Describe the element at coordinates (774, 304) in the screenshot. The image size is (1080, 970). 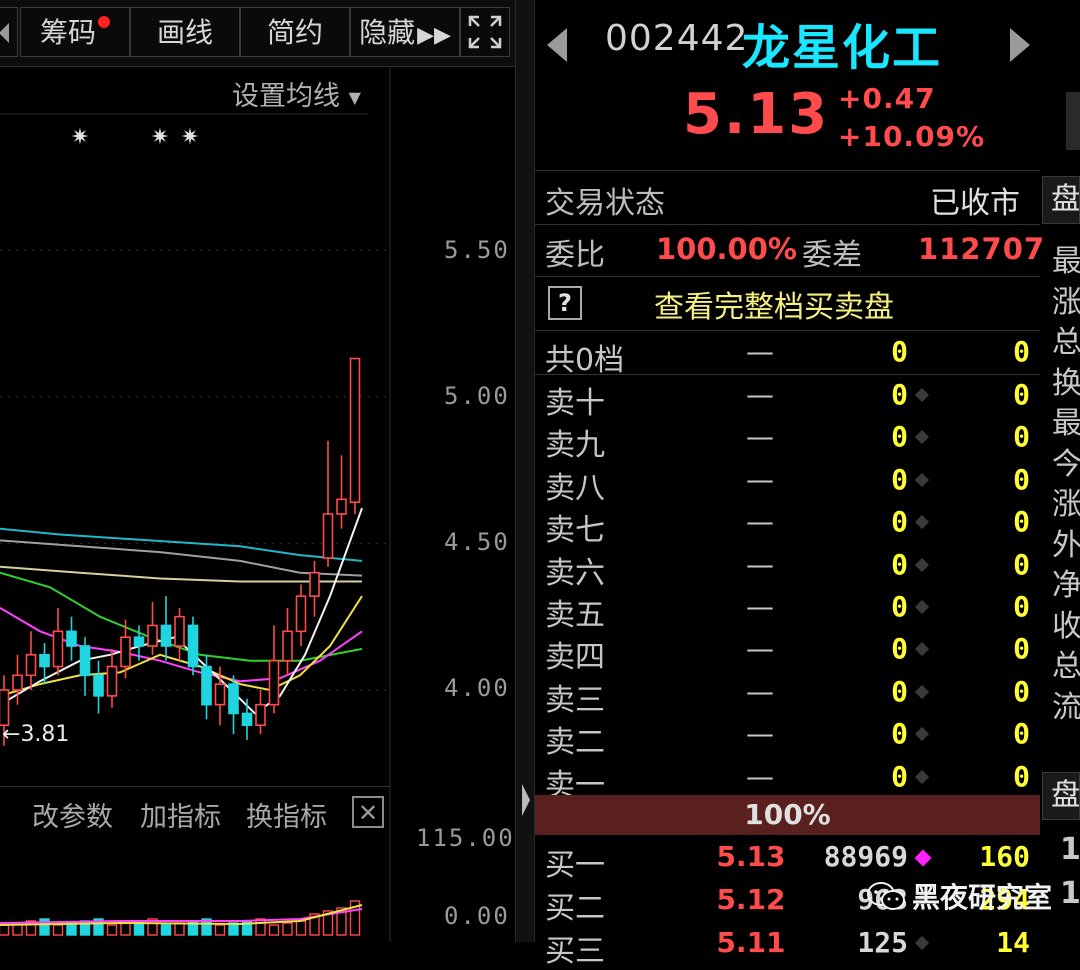
I see `full-book-link: 查看完整档买卖盘` at that location.